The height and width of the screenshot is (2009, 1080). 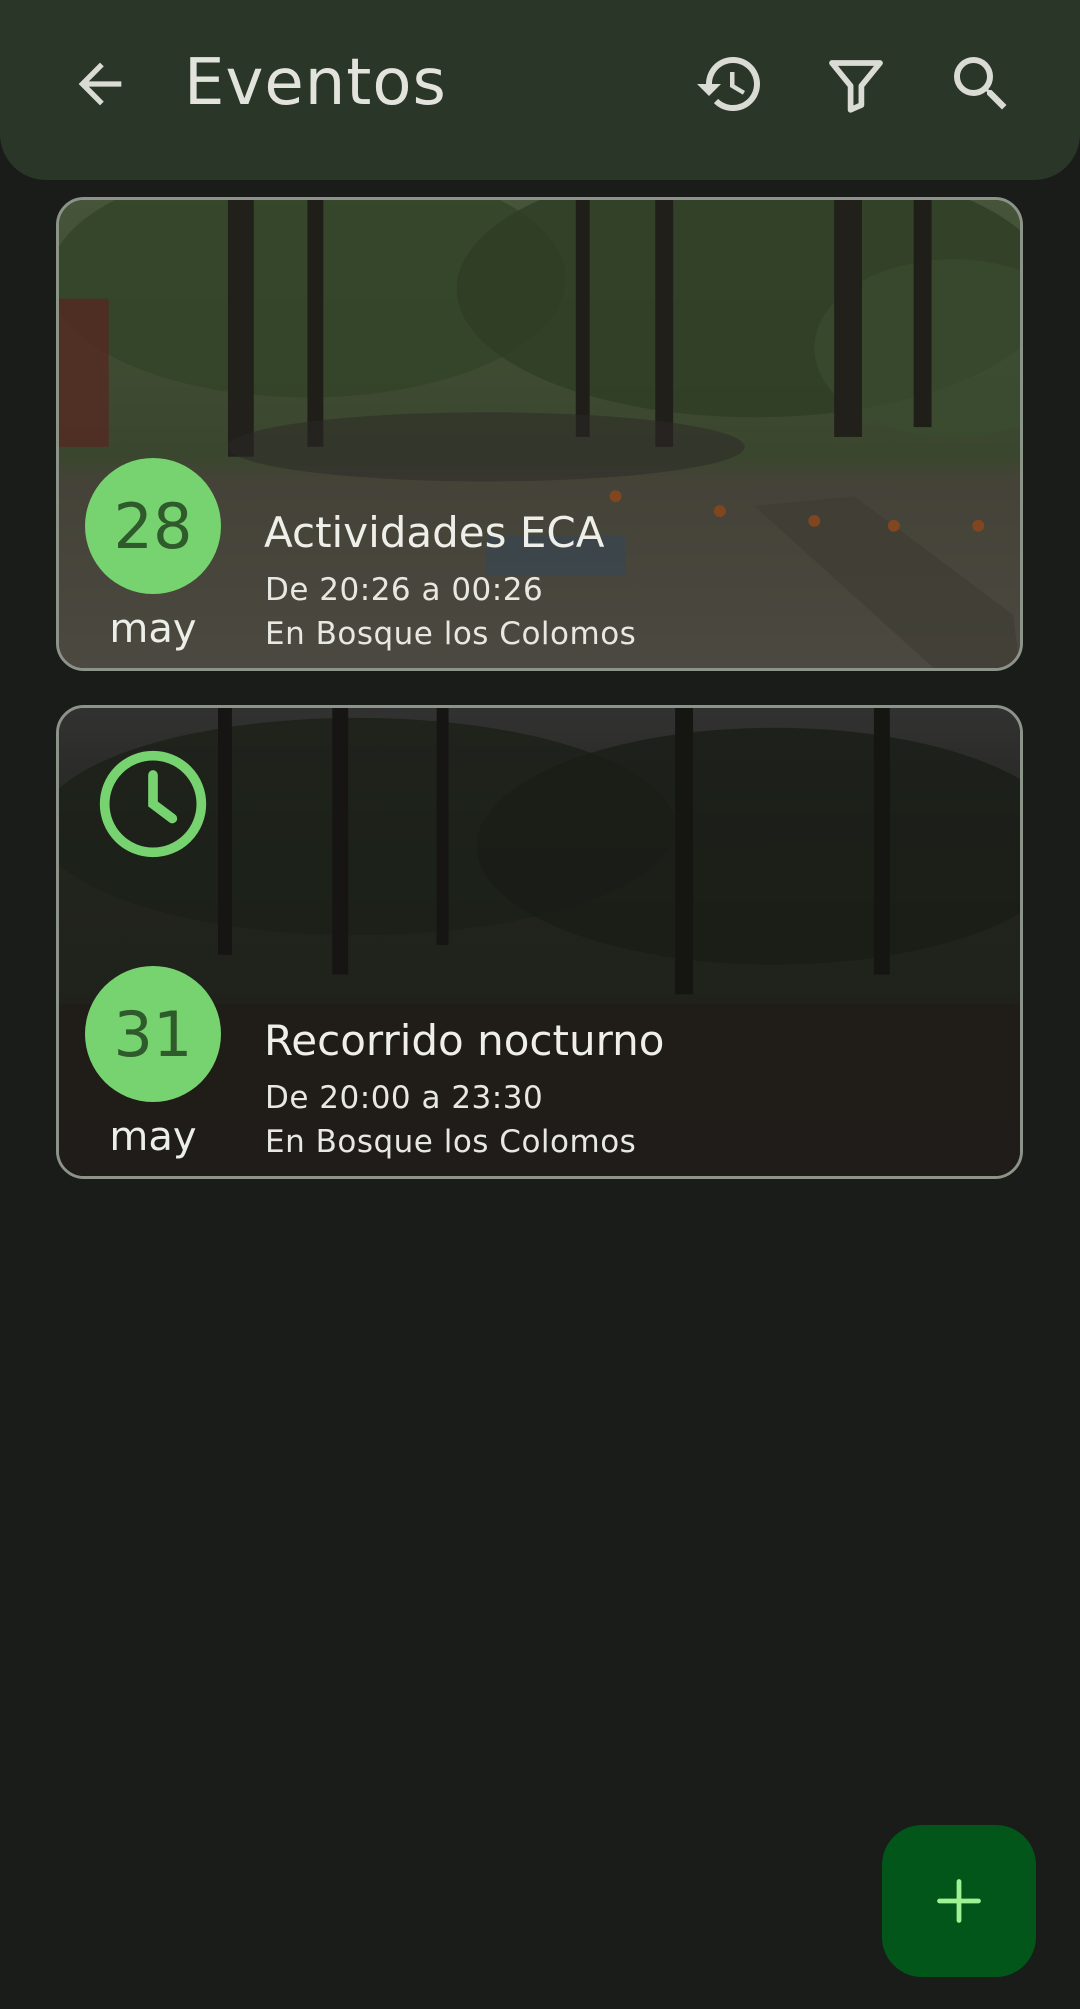 I want to click on search-icon, so click(x=981, y=84).